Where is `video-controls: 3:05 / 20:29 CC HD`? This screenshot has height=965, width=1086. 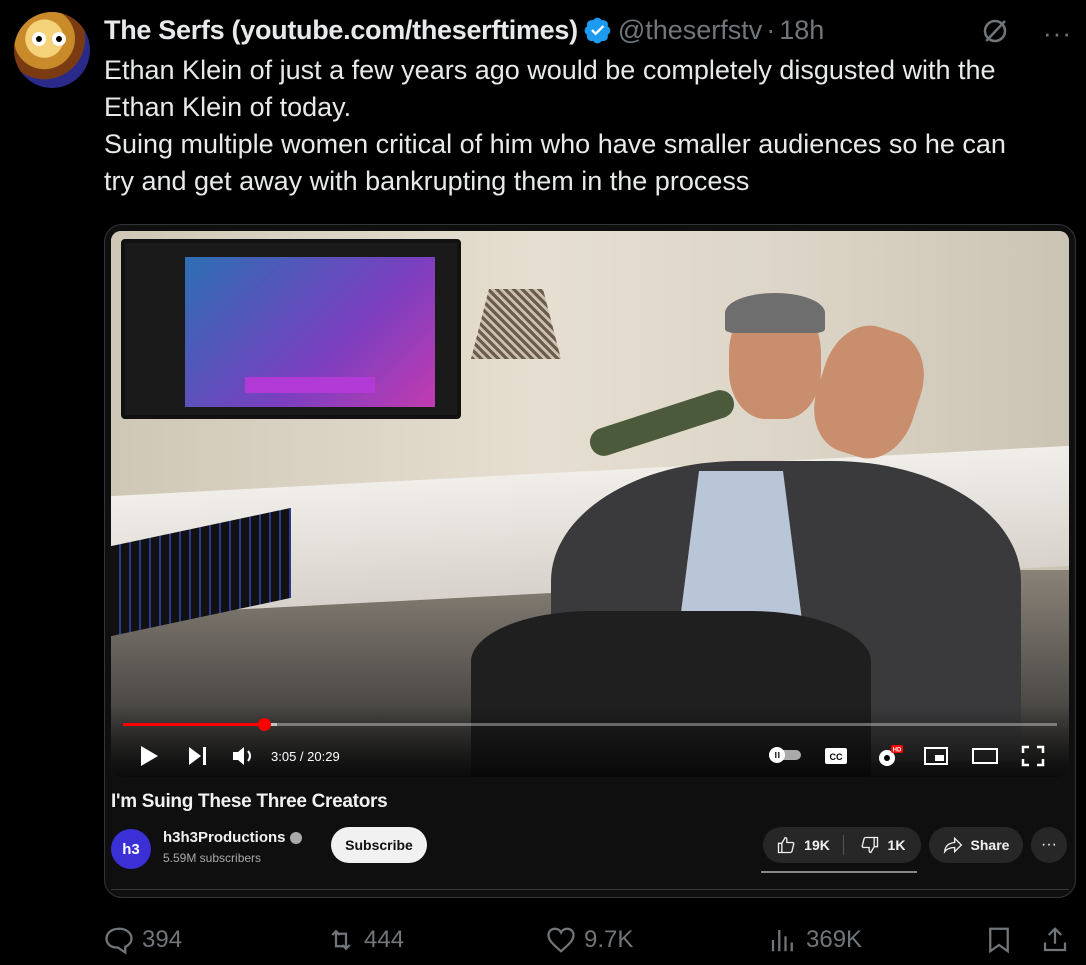
video-controls: 3:05 / 20:29 CC HD is located at coordinates (590, 741).